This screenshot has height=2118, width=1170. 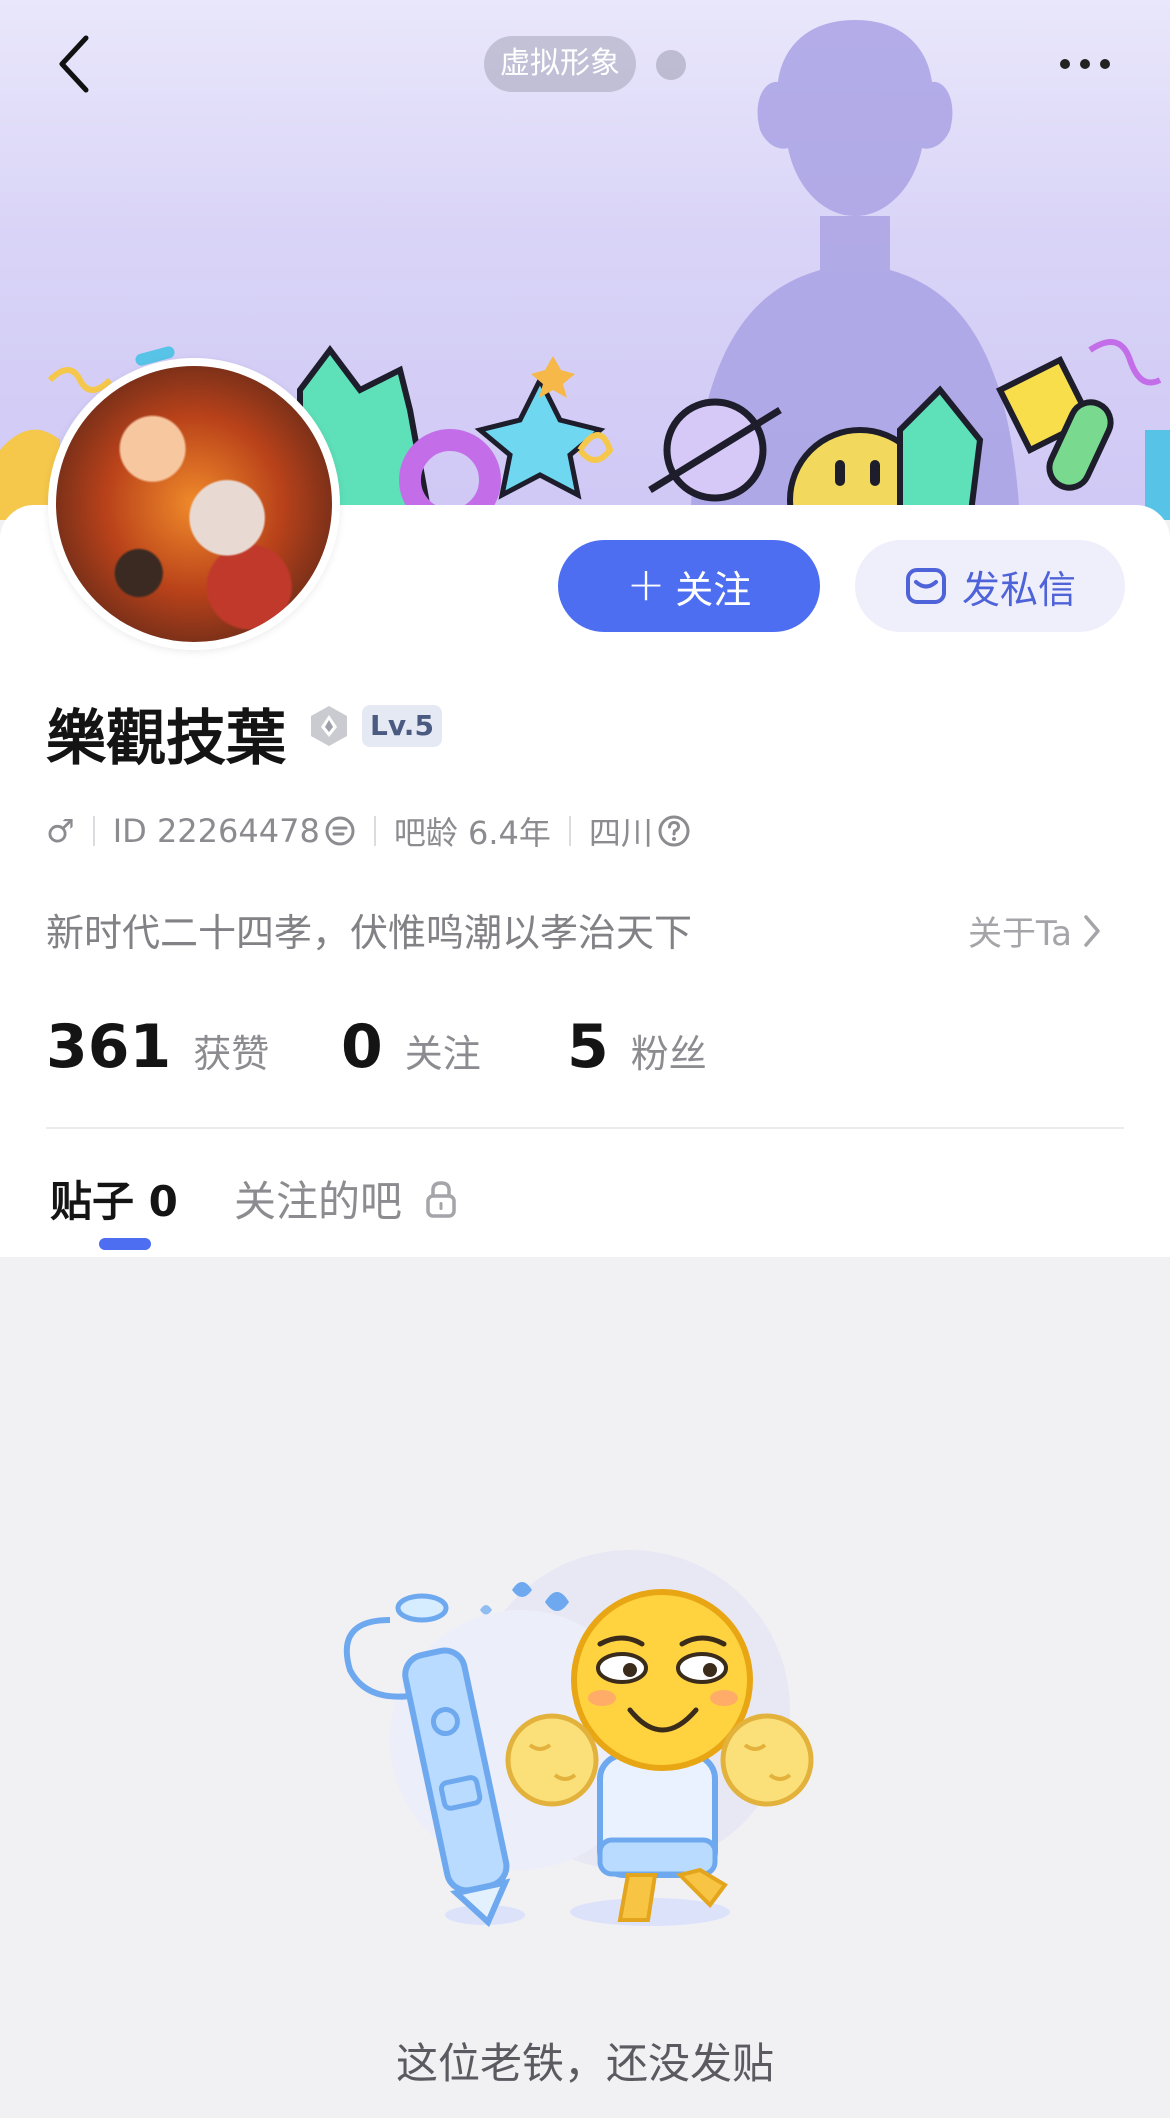 What do you see at coordinates (1020, 934) in the screenshot?
I see `about-label: 关于Ta` at bounding box center [1020, 934].